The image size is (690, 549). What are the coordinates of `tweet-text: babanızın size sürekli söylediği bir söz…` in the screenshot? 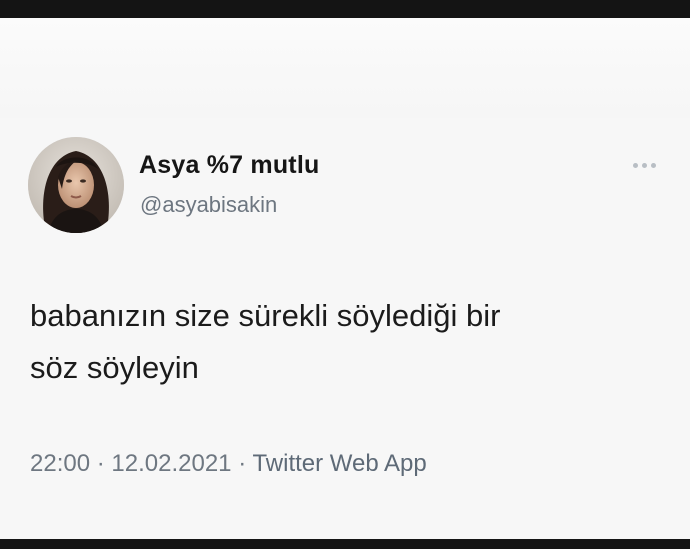 It's located at (265, 341).